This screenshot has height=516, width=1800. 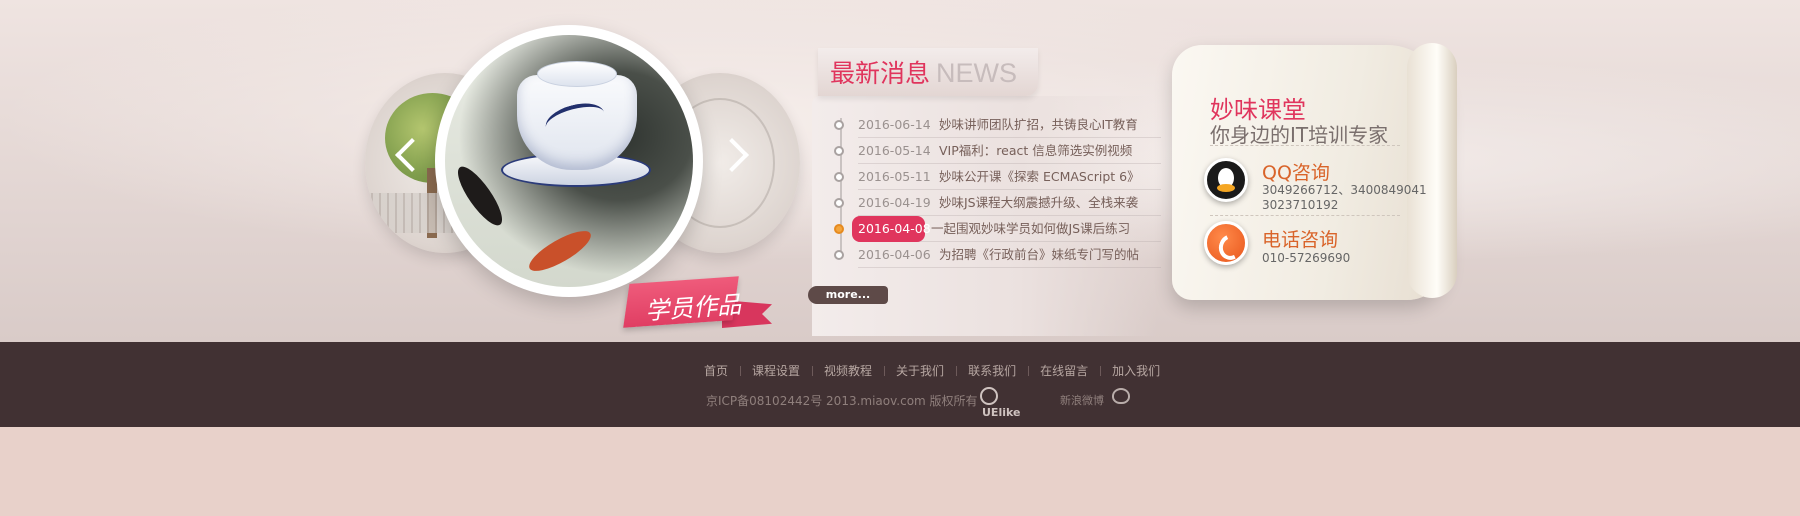 I want to click on brand-tagline: 你身边的IT培训专家, so click(x=1299, y=135).